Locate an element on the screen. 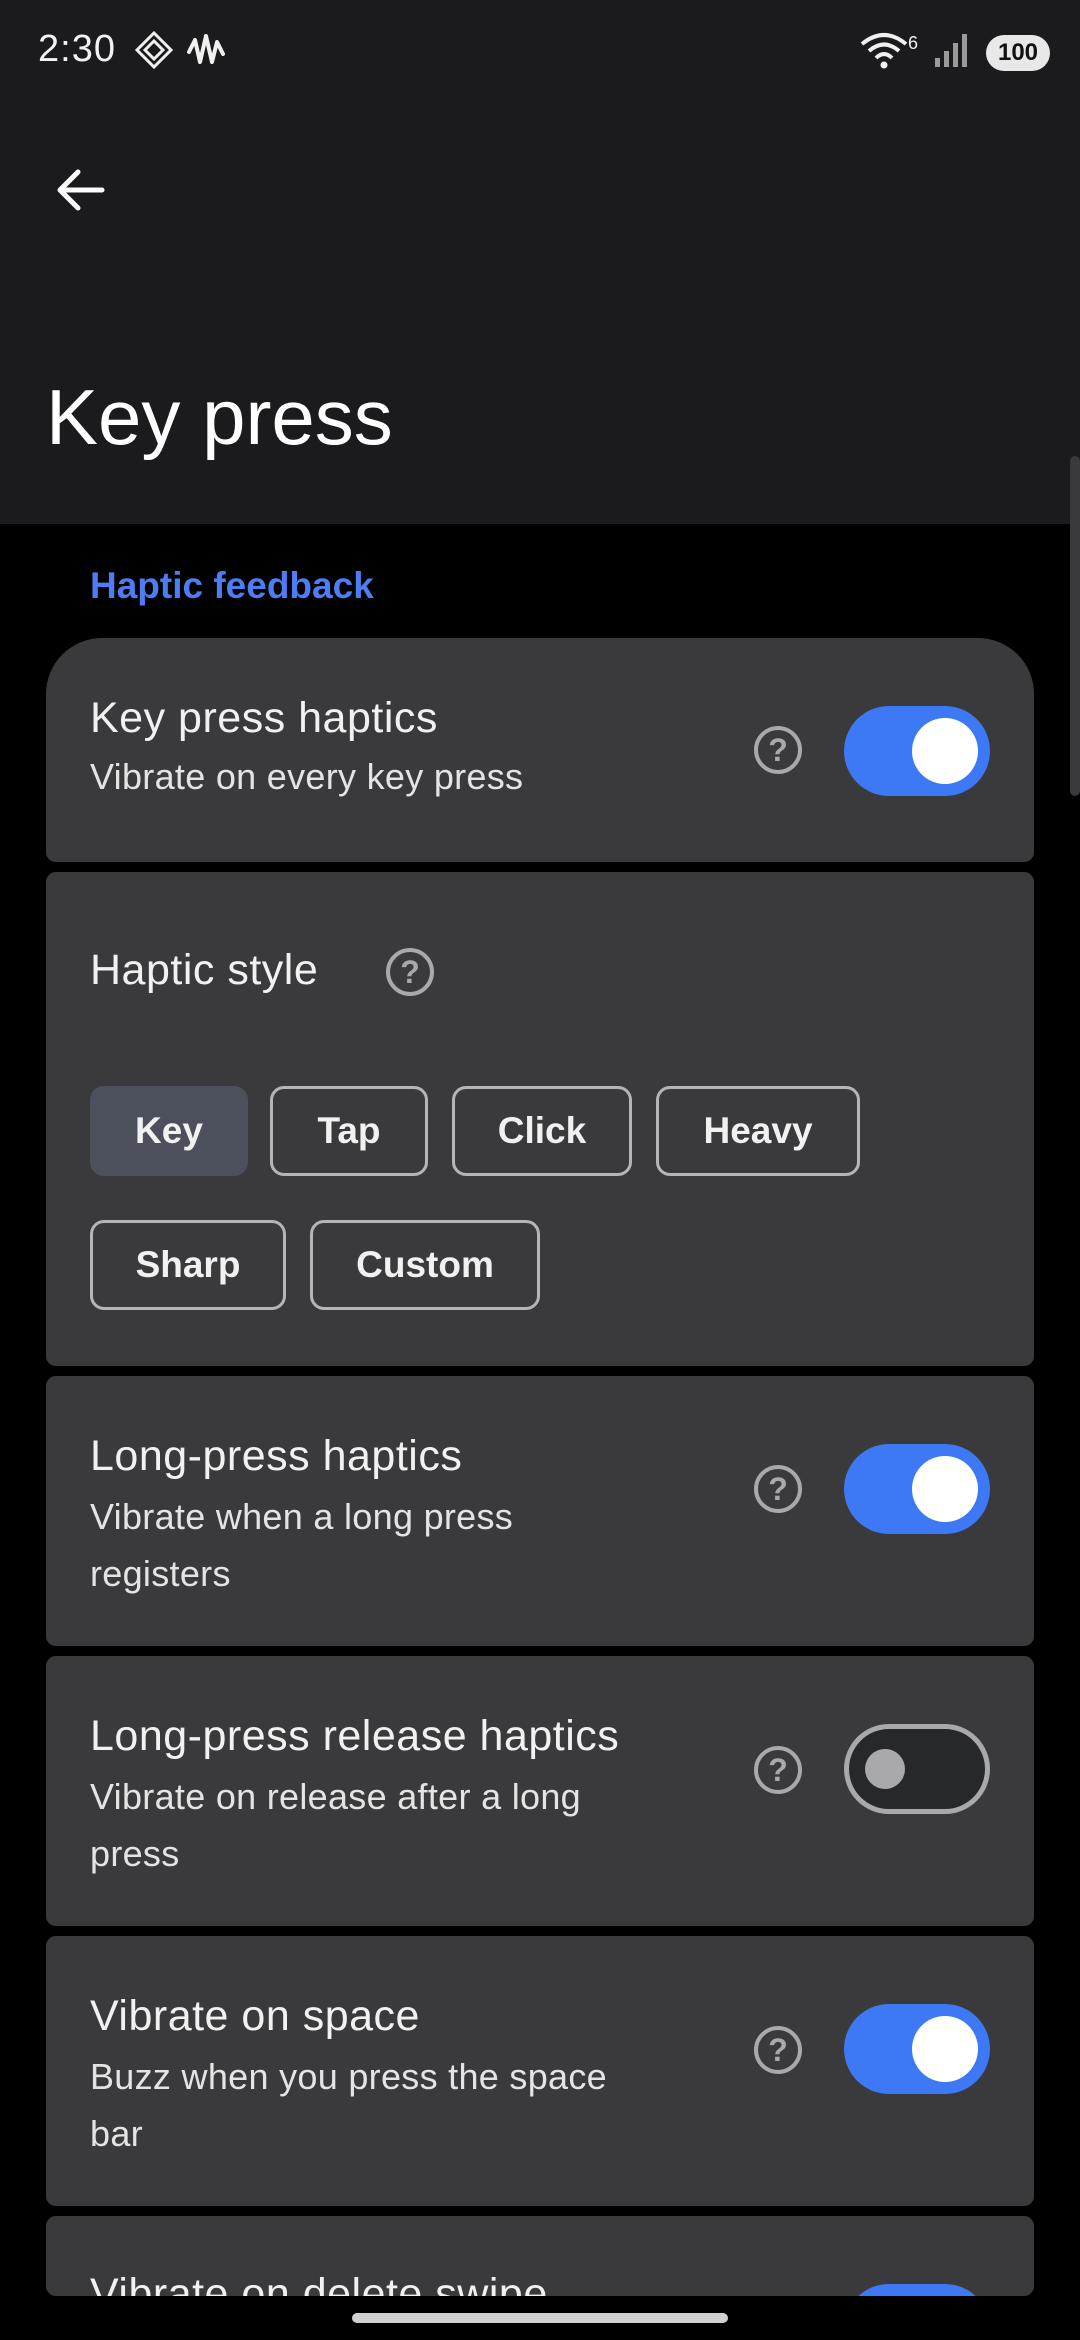  waveform-icon is located at coordinates (206, 52).